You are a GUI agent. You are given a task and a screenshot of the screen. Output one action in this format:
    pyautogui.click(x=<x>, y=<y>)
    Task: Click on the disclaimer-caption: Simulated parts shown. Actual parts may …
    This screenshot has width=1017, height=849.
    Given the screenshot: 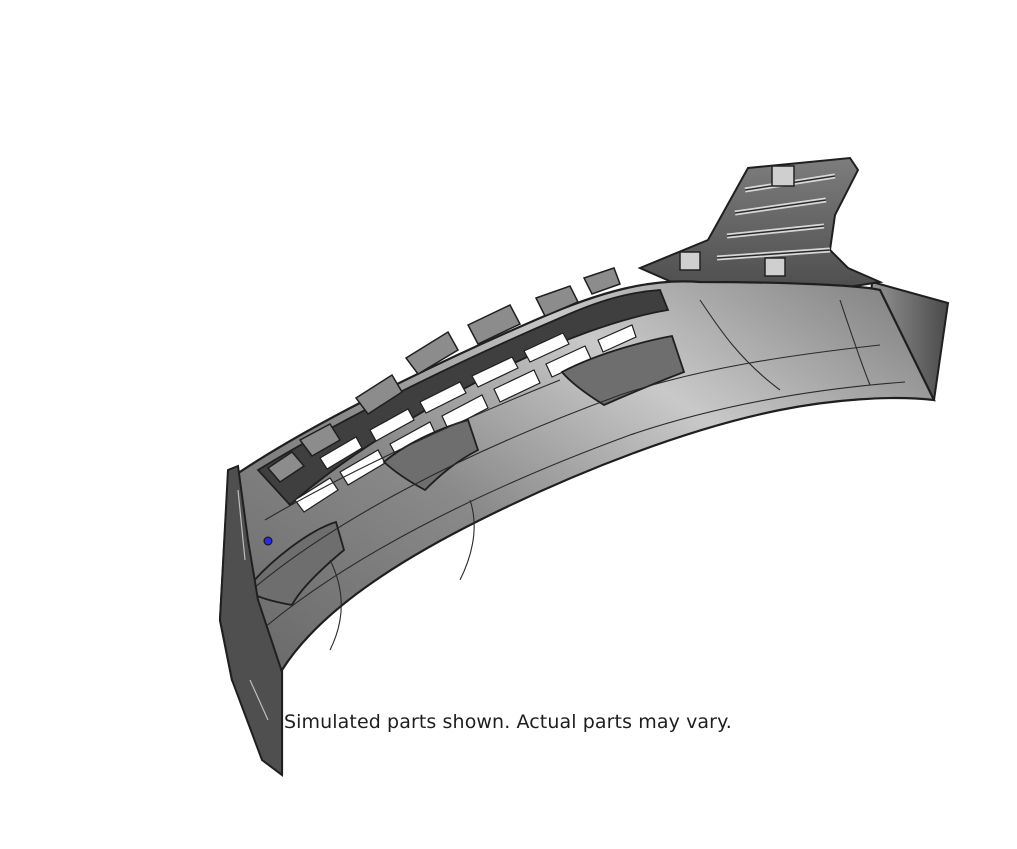 What is the action you would take?
    pyautogui.click(x=508, y=722)
    